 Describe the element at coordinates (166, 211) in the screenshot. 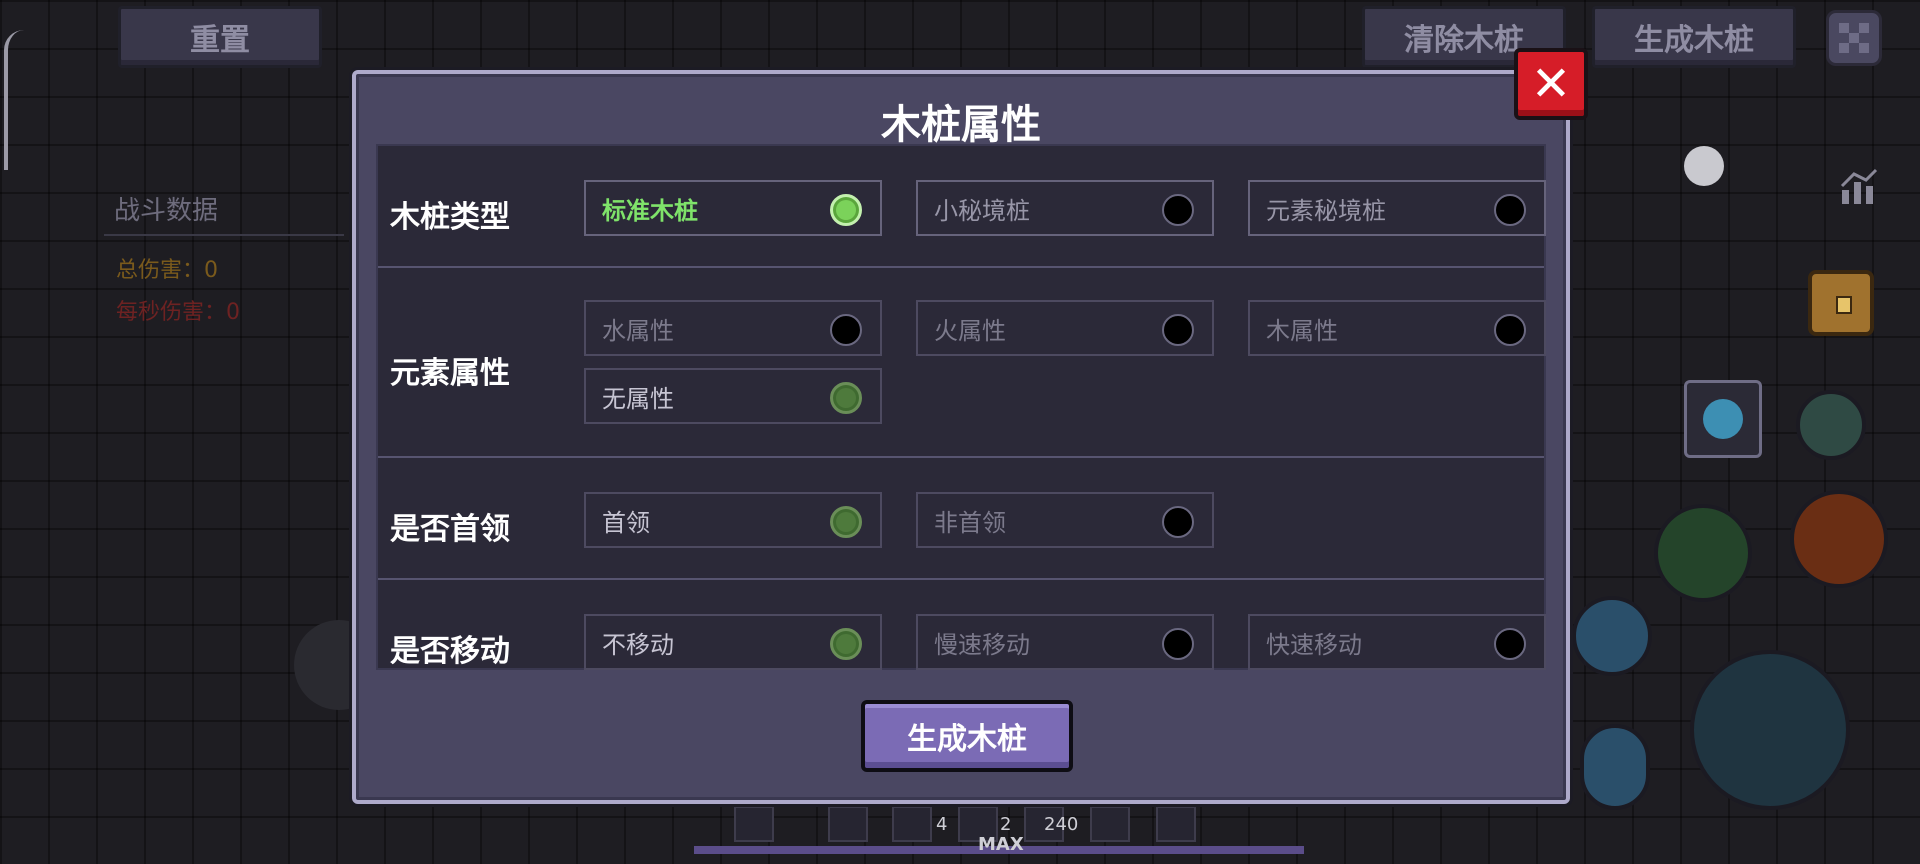

I see `battle-stats-title: 战斗数据` at that location.